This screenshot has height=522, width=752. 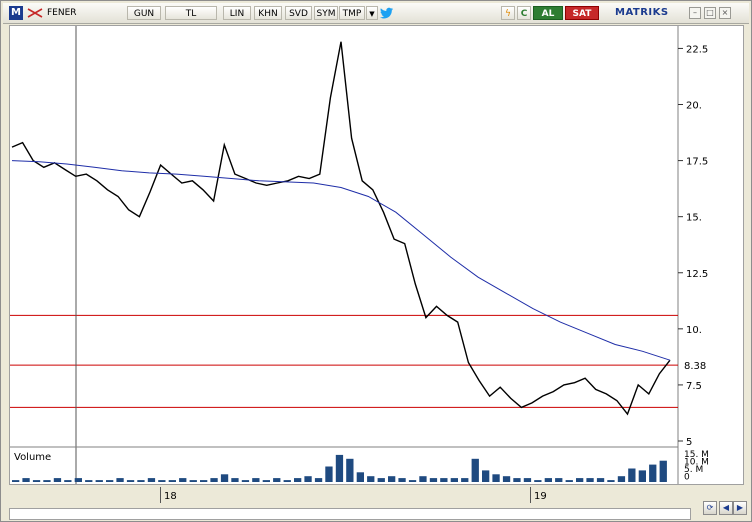 I want to click on currency-button: TL, so click(x=191, y=13).